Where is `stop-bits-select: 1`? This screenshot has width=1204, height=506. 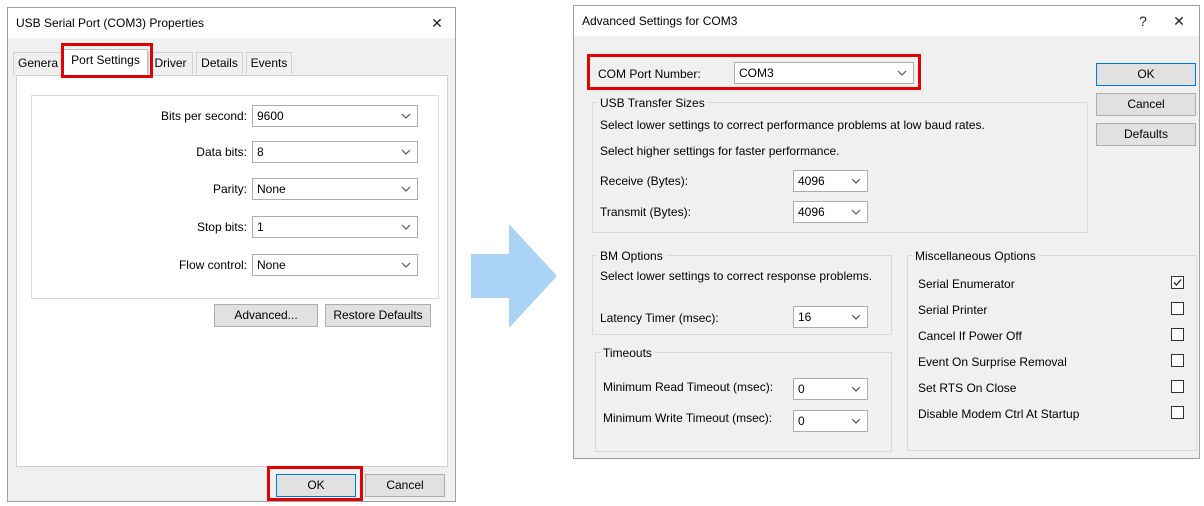 stop-bits-select: 1 is located at coordinates (335, 227).